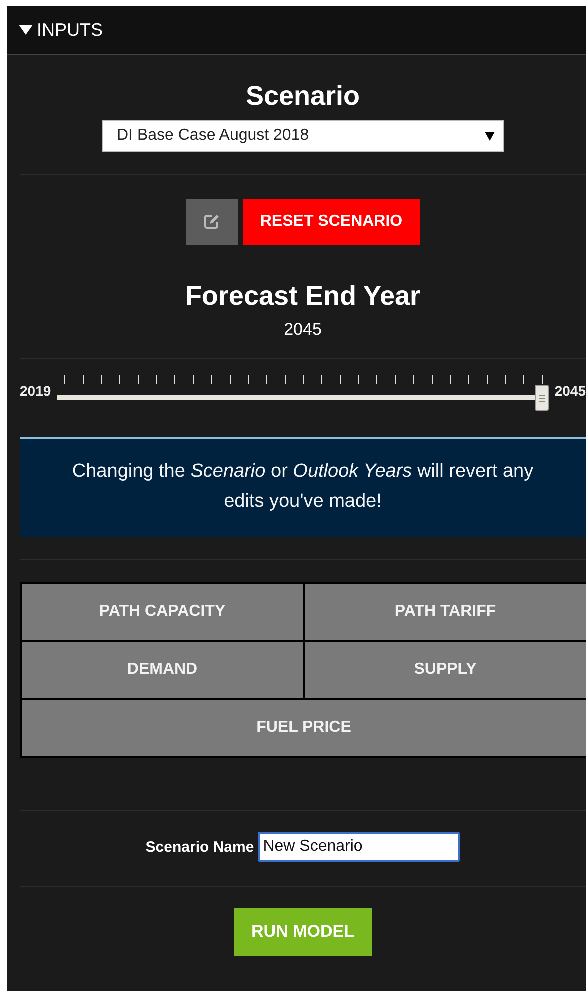 The image size is (586, 991). I want to click on collapse-caret-icon, so click(26, 30).